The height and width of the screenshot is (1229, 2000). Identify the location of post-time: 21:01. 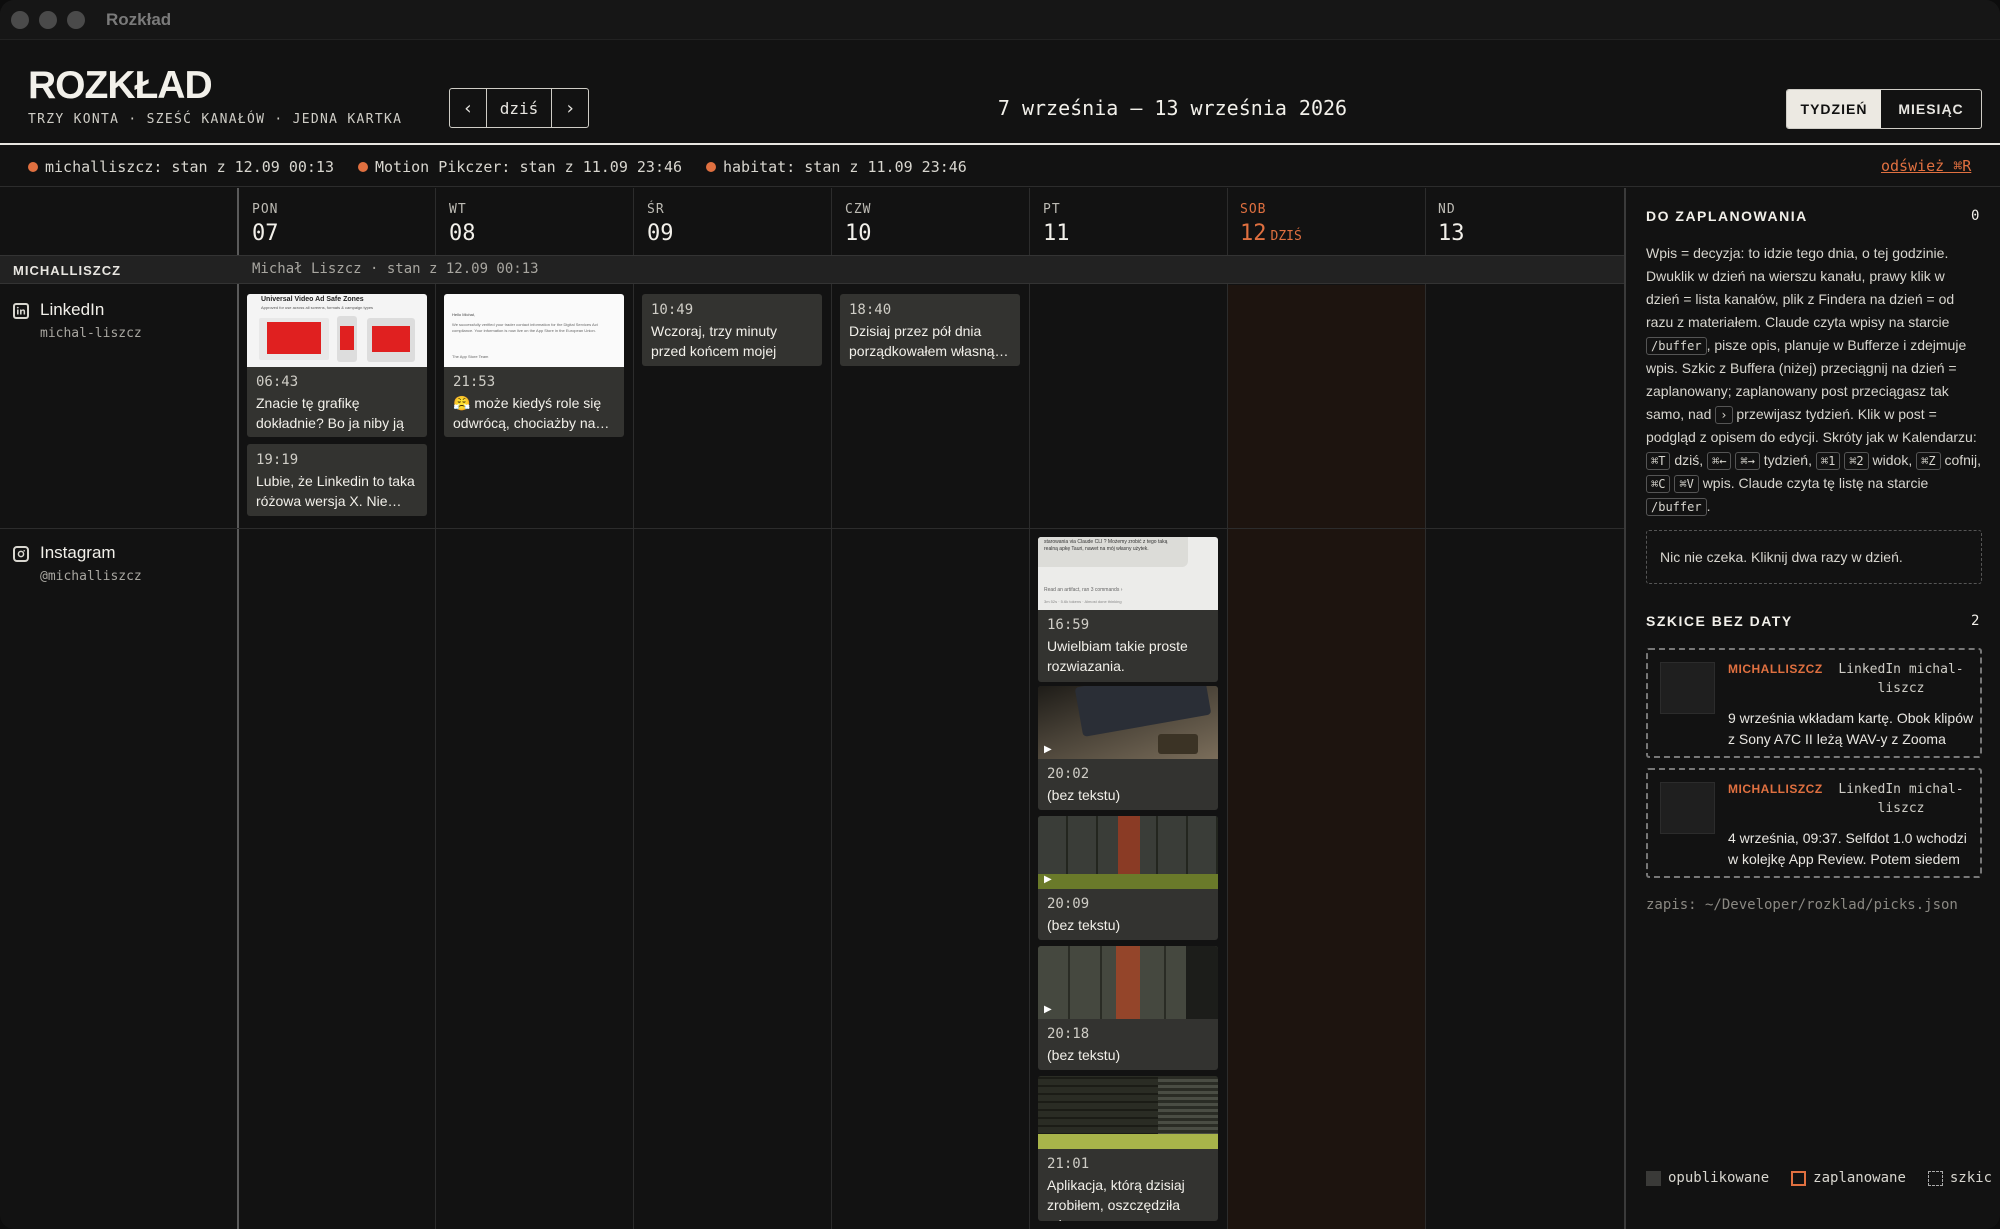
(1068, 1164).